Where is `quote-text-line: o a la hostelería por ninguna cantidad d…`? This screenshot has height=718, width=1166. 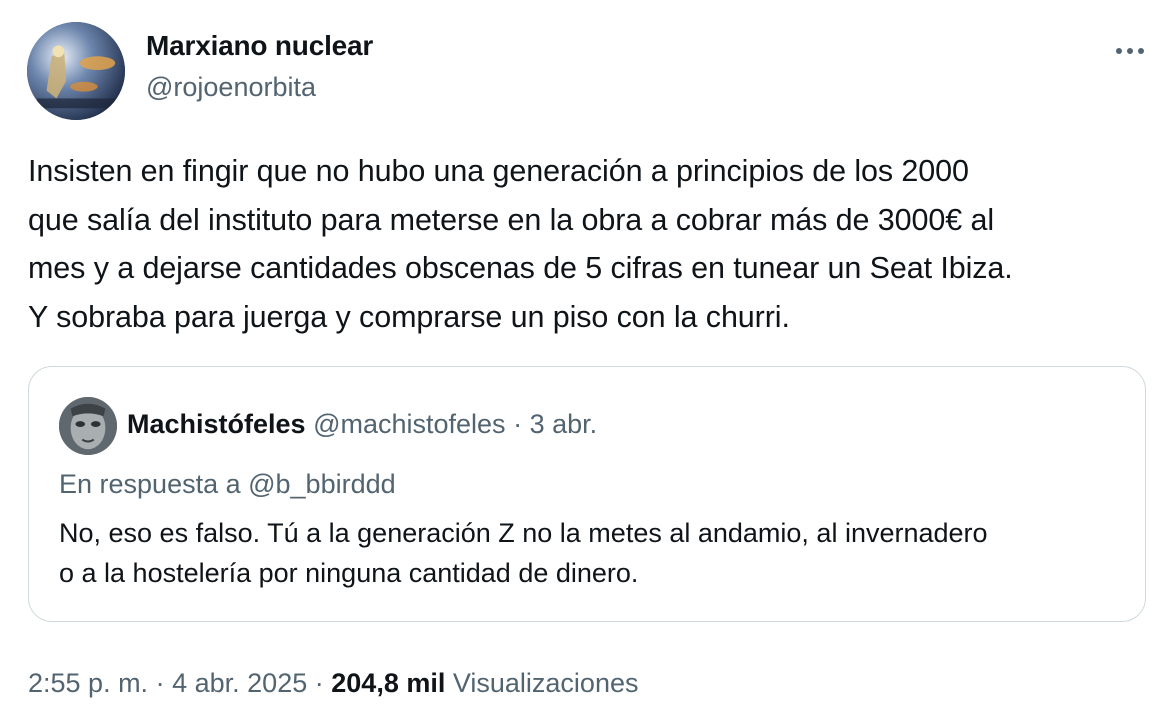 quote-text-line: o a la hostelería por ninguna cantidad d… is located at coordinates (349, 573).